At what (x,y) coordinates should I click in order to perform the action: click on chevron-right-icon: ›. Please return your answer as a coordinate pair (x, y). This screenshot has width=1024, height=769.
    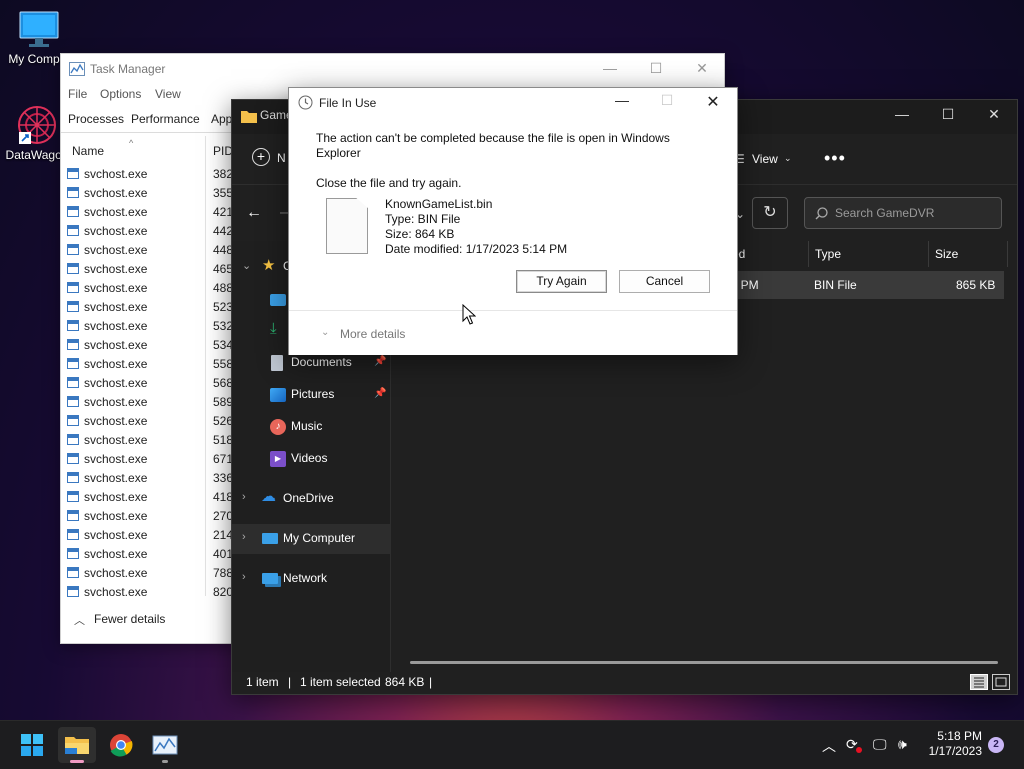
    Looking at the image, I should click on (244, 537).